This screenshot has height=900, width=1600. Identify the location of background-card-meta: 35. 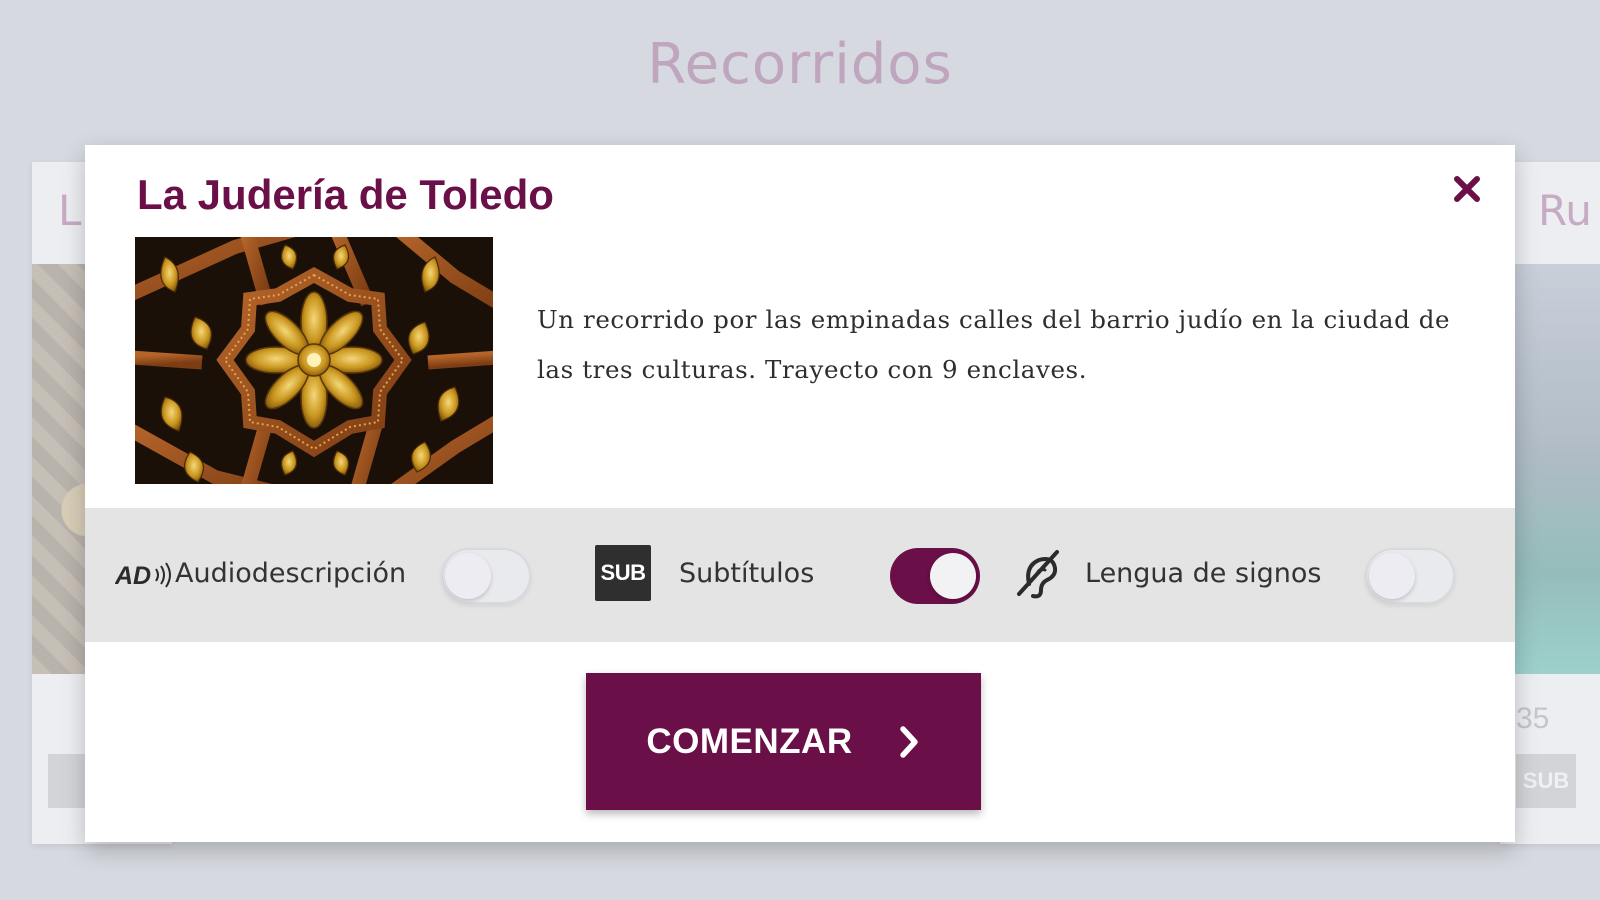
(1533, 718).